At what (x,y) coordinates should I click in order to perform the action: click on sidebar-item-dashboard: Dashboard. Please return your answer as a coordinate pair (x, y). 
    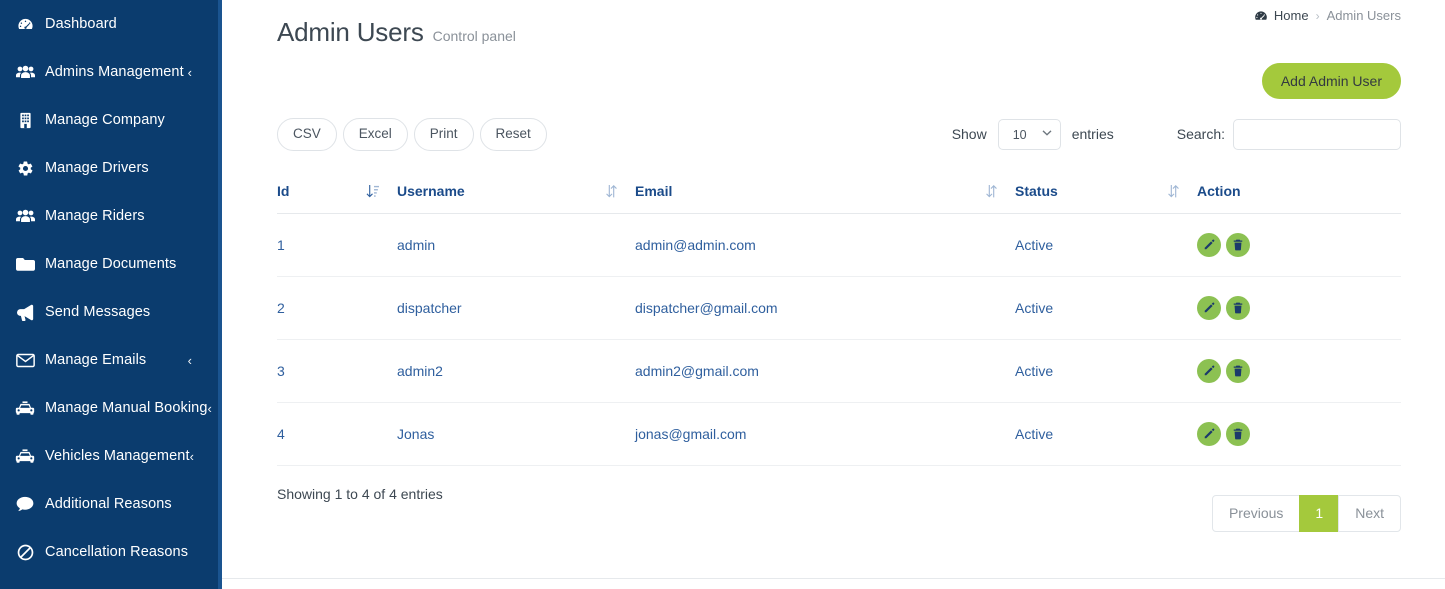
    Looking at the image, I should click on (111, 24).